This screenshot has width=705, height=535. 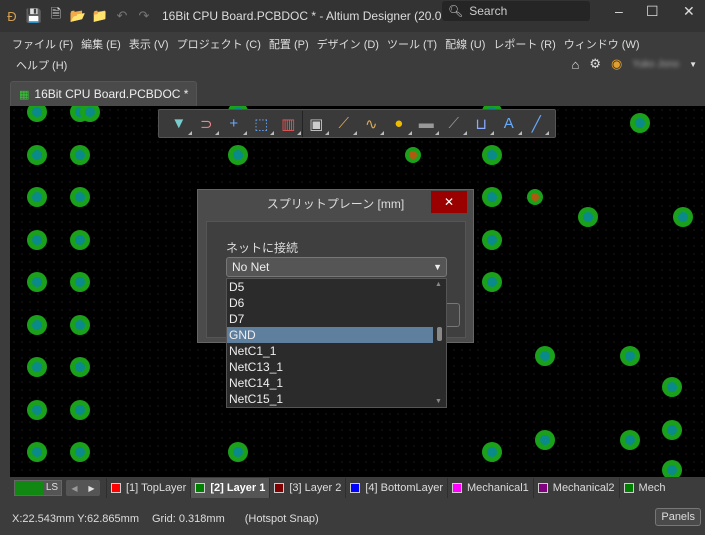 I want to click on interactive-snap-icon: ⊃, so click(x=207, y=124).